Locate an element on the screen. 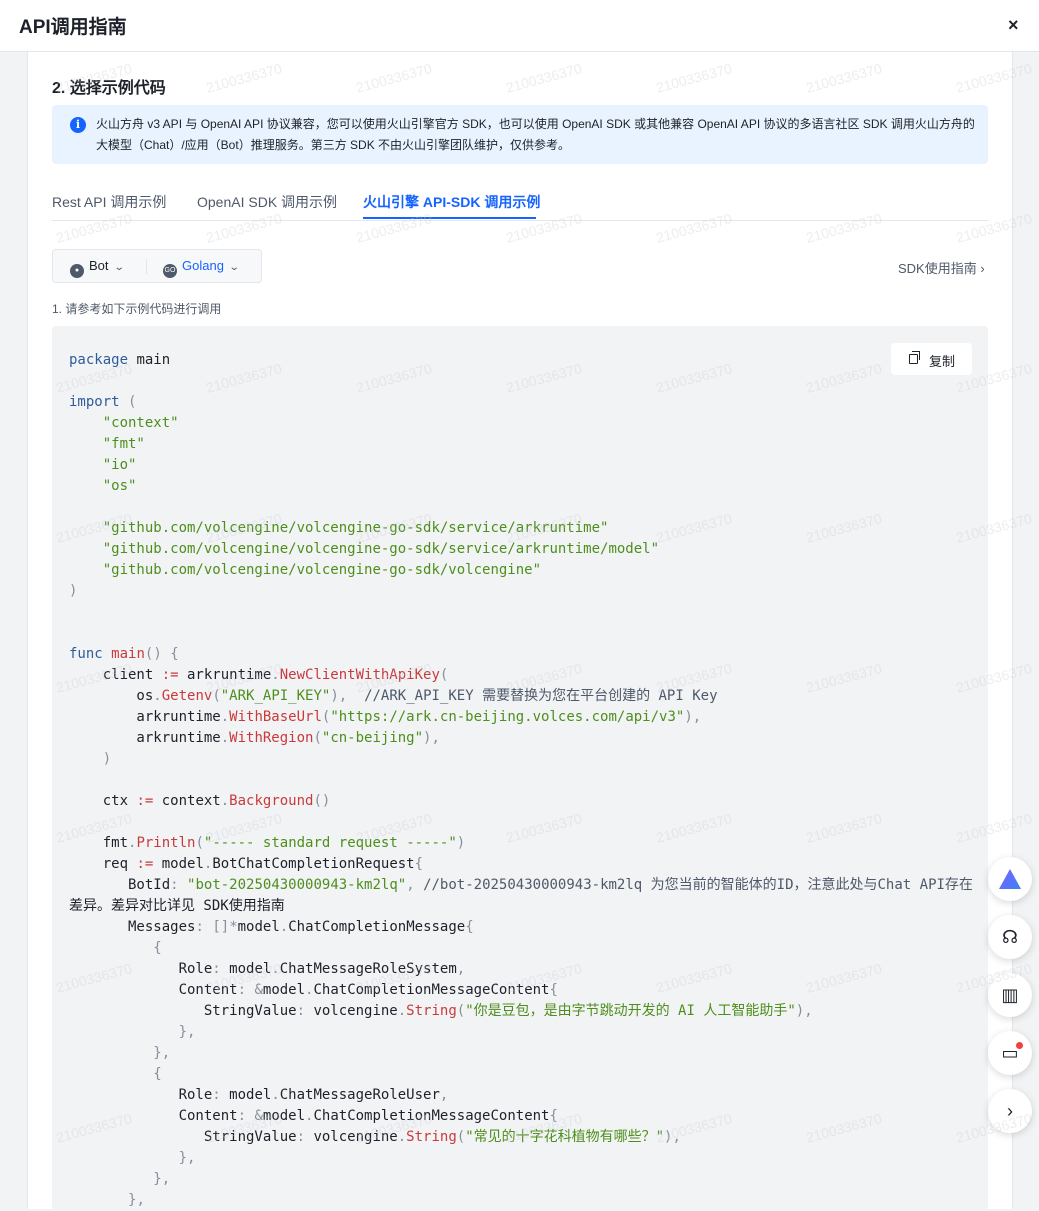 The width and height of the screenshot is (1039, 1211). dialog-title: API调用指南 is located at coordinates (73, 27).